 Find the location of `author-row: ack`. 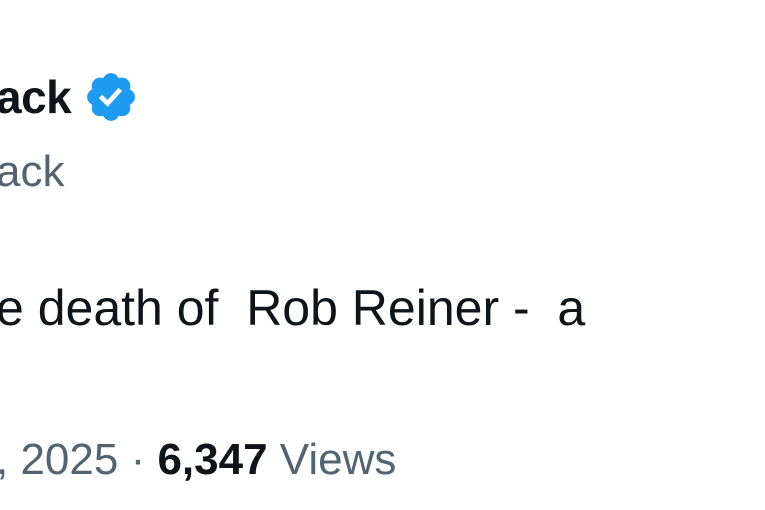

author-row: ack is located at coordinates (69, 97).